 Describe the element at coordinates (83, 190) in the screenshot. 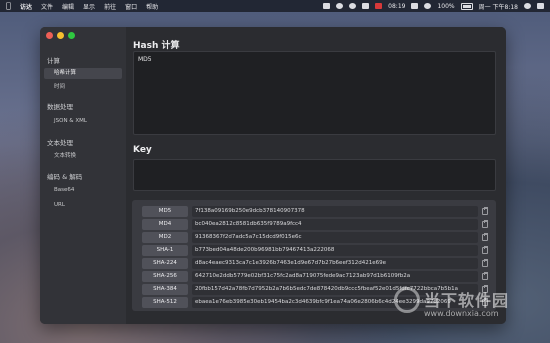

I see `sidebar-item-base64: Base64` at that location.